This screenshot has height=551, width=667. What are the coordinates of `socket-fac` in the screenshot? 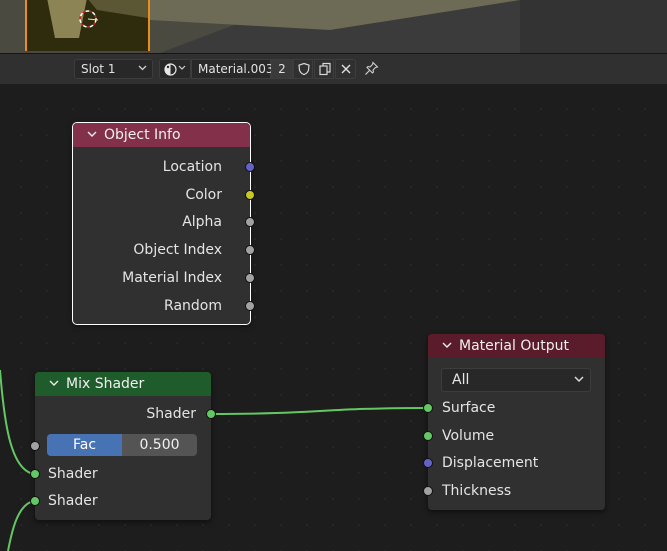 It's located at (35, 446).